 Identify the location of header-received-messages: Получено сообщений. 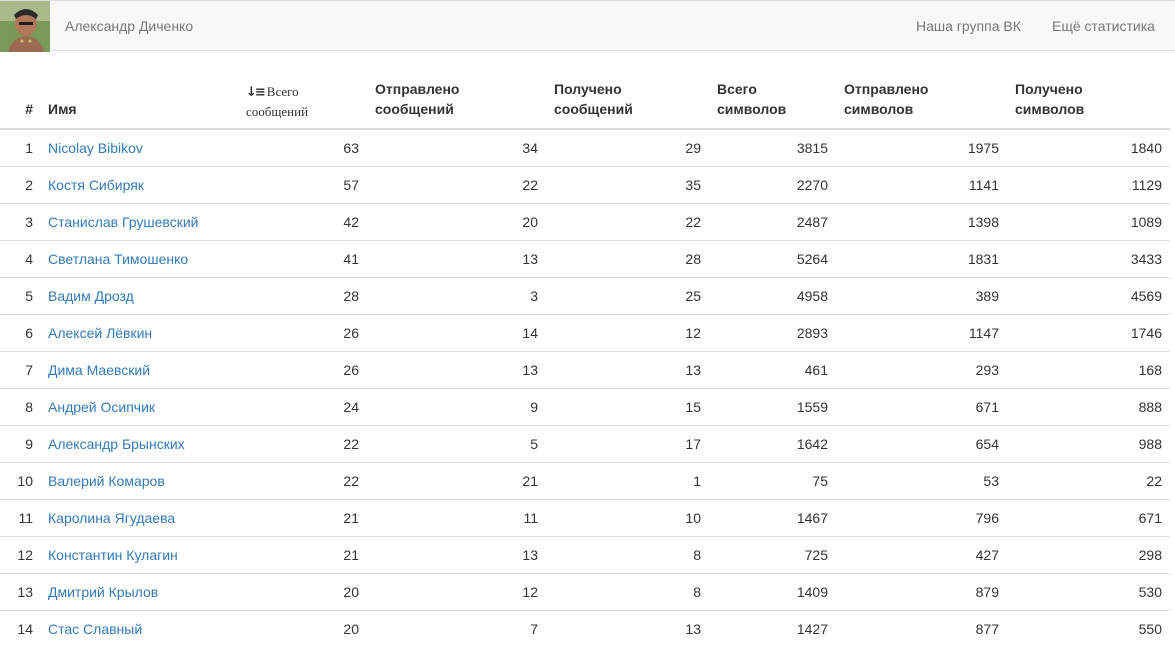
(627, 90).